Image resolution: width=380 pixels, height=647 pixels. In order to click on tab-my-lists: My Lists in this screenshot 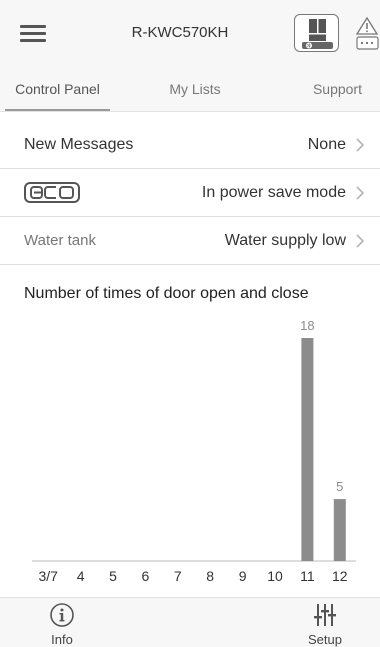, I will do `click(195, 89)`.